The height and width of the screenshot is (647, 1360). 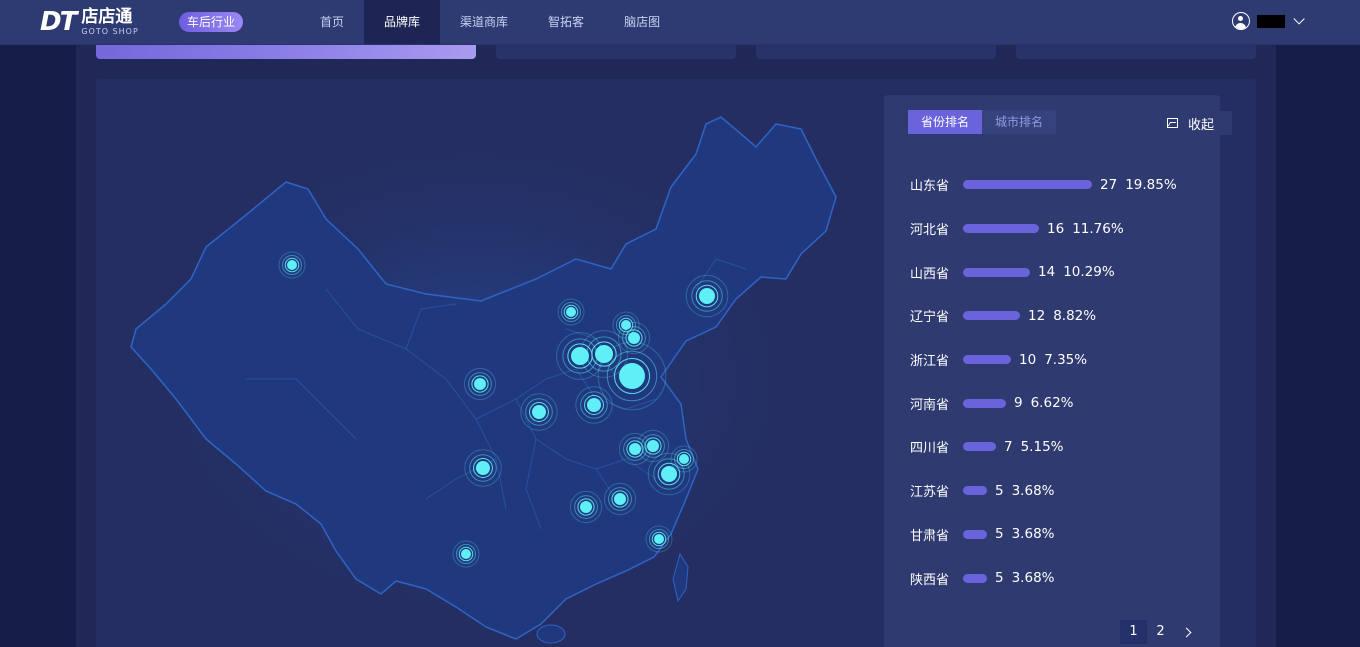 I want to click on page-1: 1, so click(x=1133, y=632).